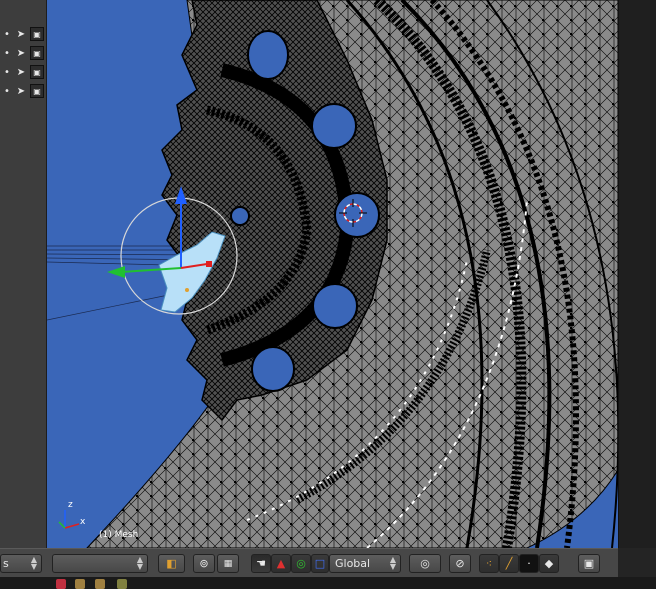 This screenshot has width=656, height=589. I want to click on right-panel-edge, so click(637, 274).